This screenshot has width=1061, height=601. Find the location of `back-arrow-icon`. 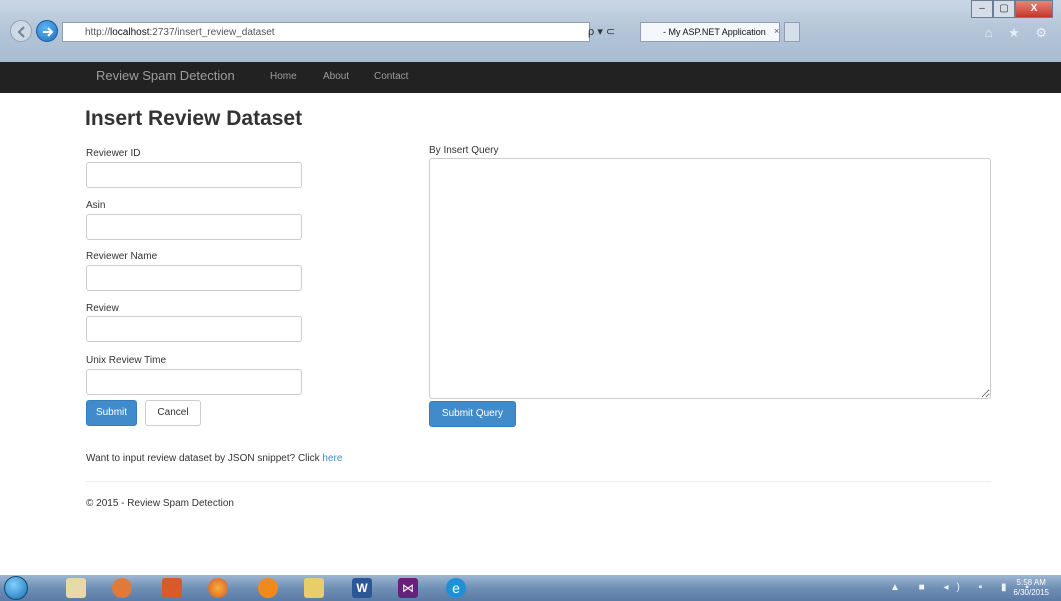

back-arrow-icon is located at coordinates (21, 32).